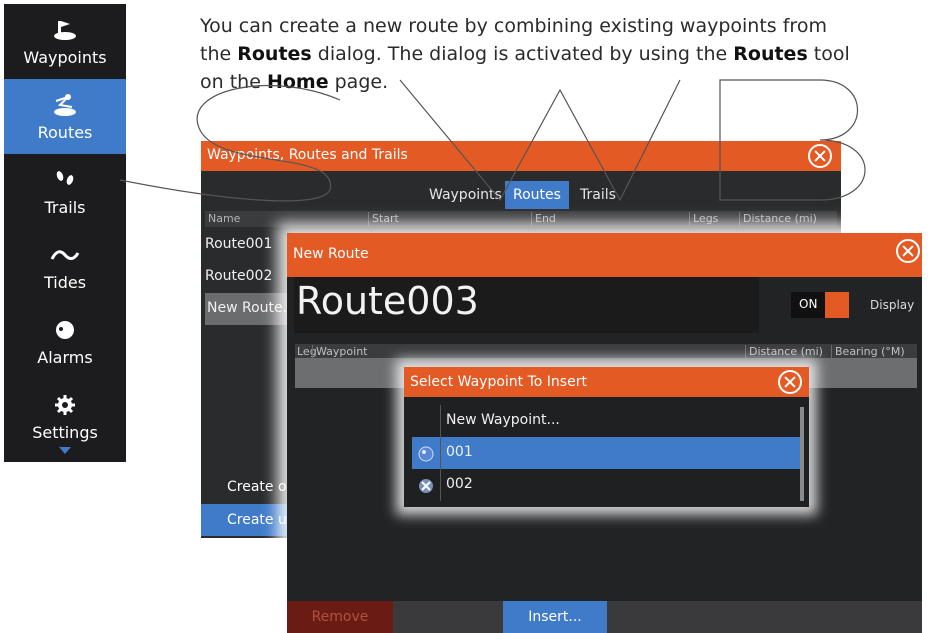  Describe the element at coordinates (703, 219) in the screenshot. I see `column-header-legs: Legs` at that location.